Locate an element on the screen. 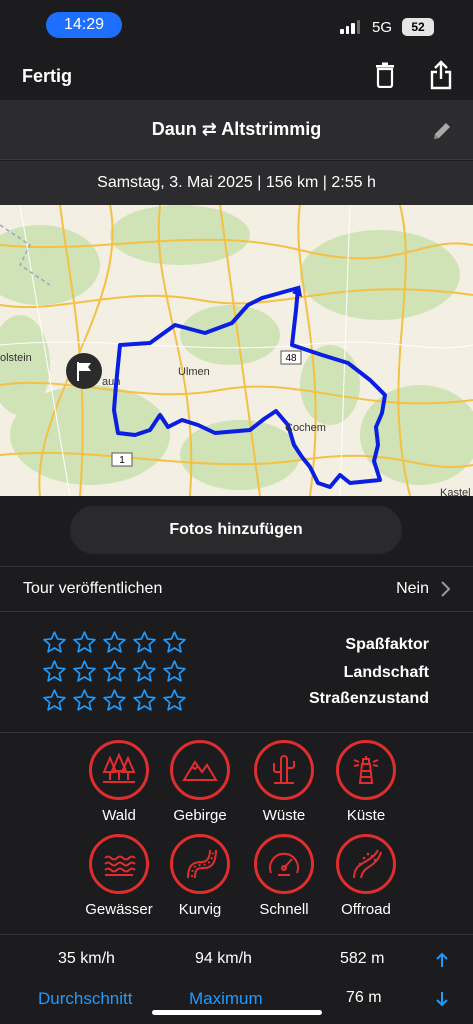 The image size is (473, 1024). avg-speed-label: Durchschnitt is located at coordinates (85, 998).